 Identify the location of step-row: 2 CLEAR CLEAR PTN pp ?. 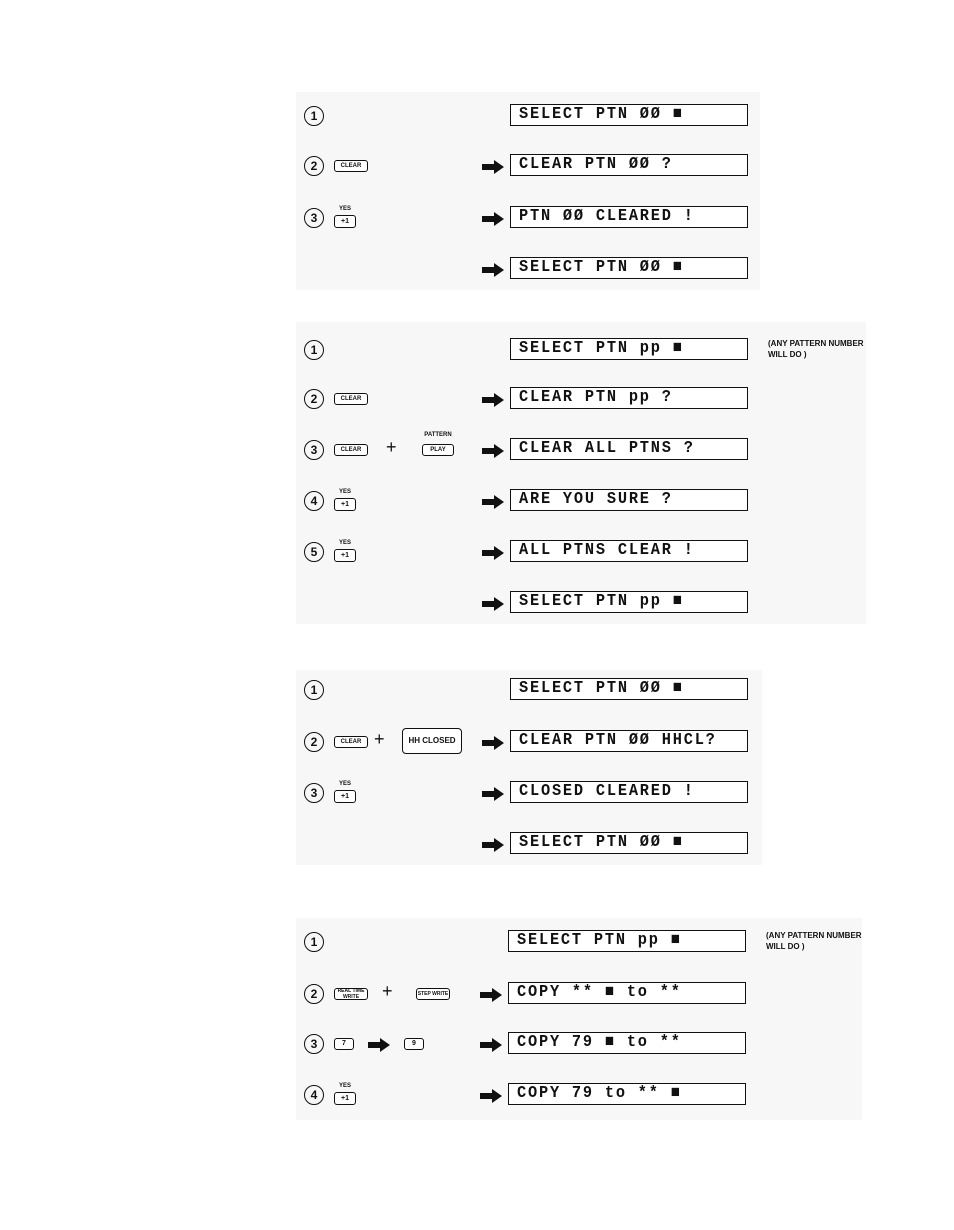
(581, 400).